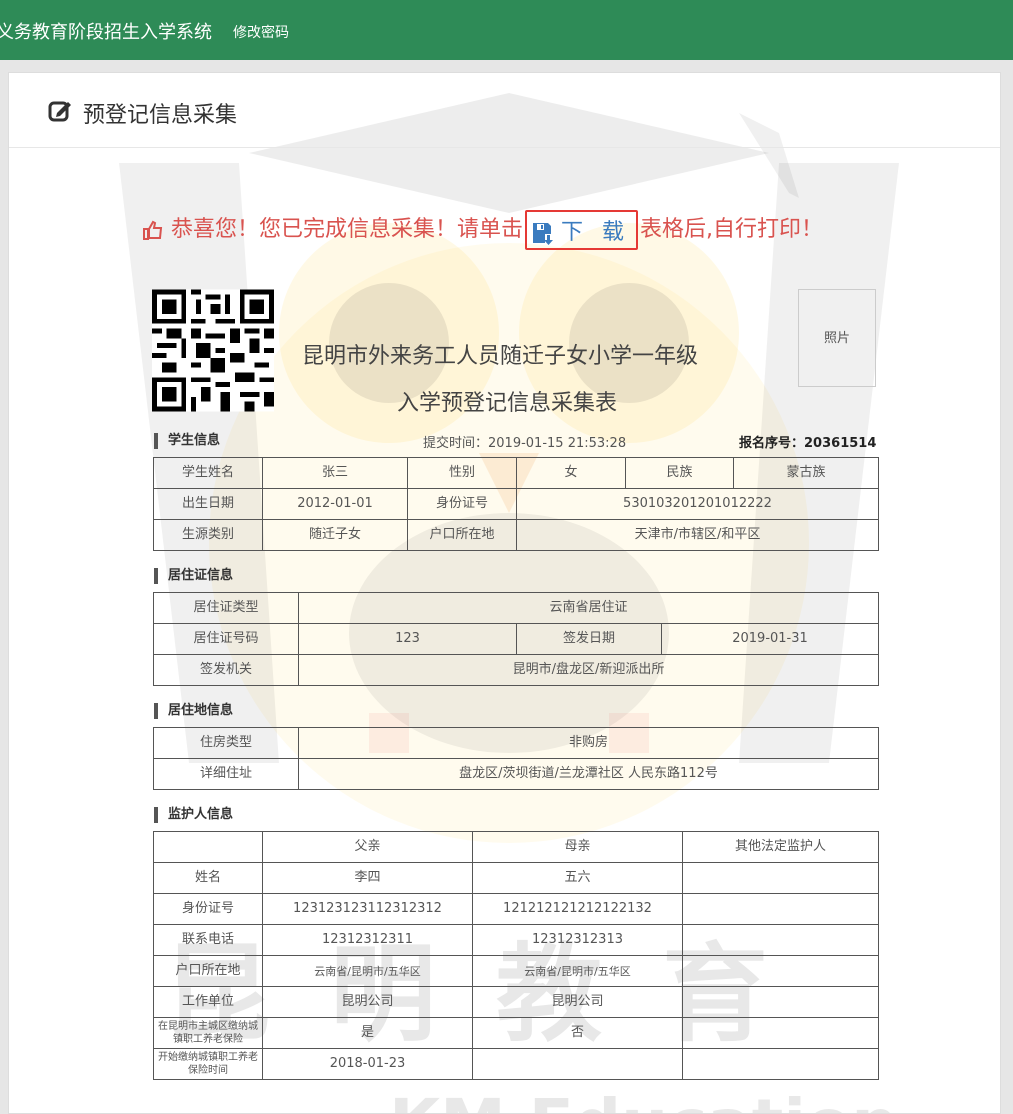 This screenshot has height=1114, width=1013. I want to click on section-title-permit: 居住证信息, so click(193, 576).